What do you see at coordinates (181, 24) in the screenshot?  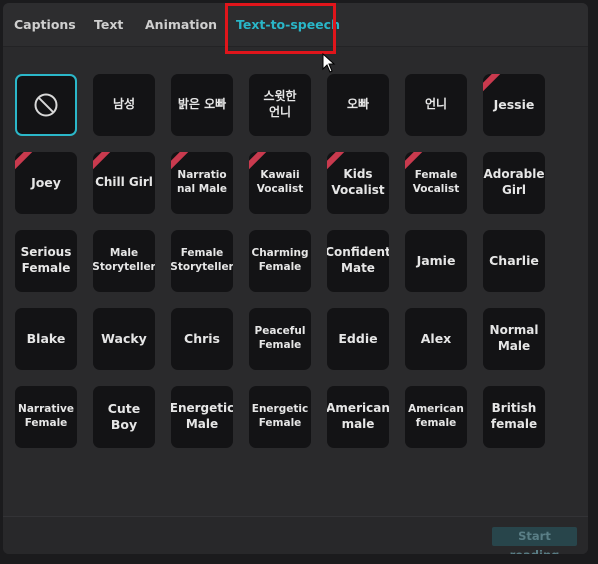 I see `tab-animation: Animation` at bounding box center [181, 24].